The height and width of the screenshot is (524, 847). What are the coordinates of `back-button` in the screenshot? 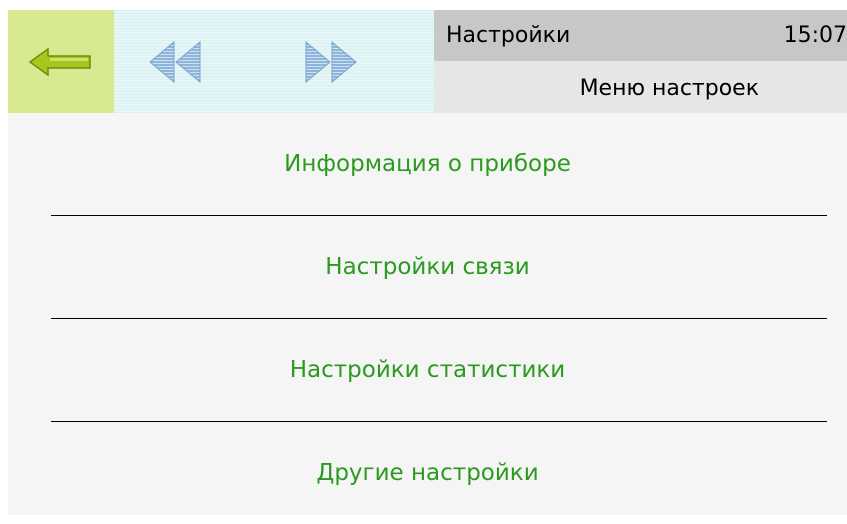 It's located at (61, 61).